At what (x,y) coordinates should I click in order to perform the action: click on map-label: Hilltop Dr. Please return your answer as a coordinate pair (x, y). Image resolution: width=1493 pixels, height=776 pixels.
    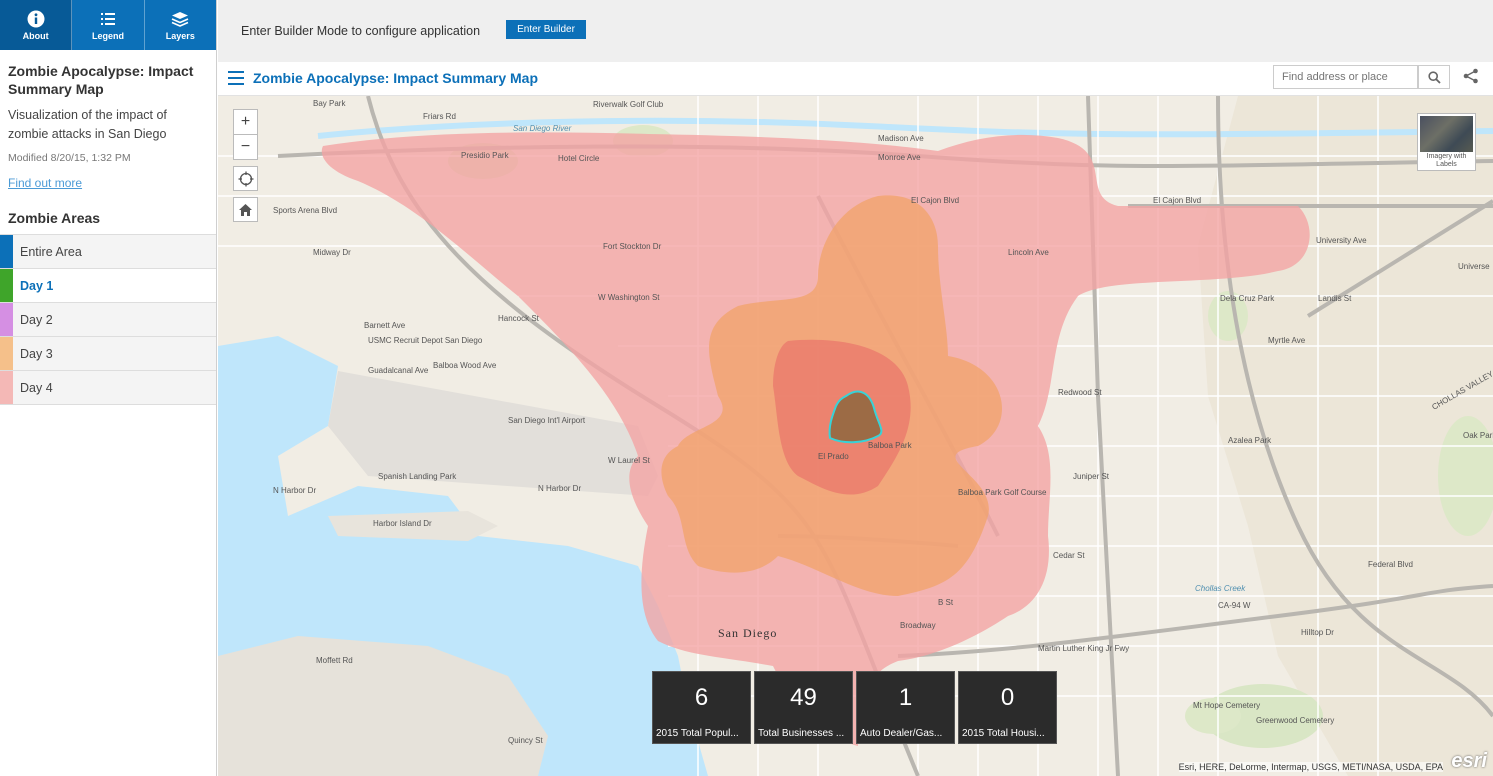
    Looking at the image, I should click on (1317, 632).